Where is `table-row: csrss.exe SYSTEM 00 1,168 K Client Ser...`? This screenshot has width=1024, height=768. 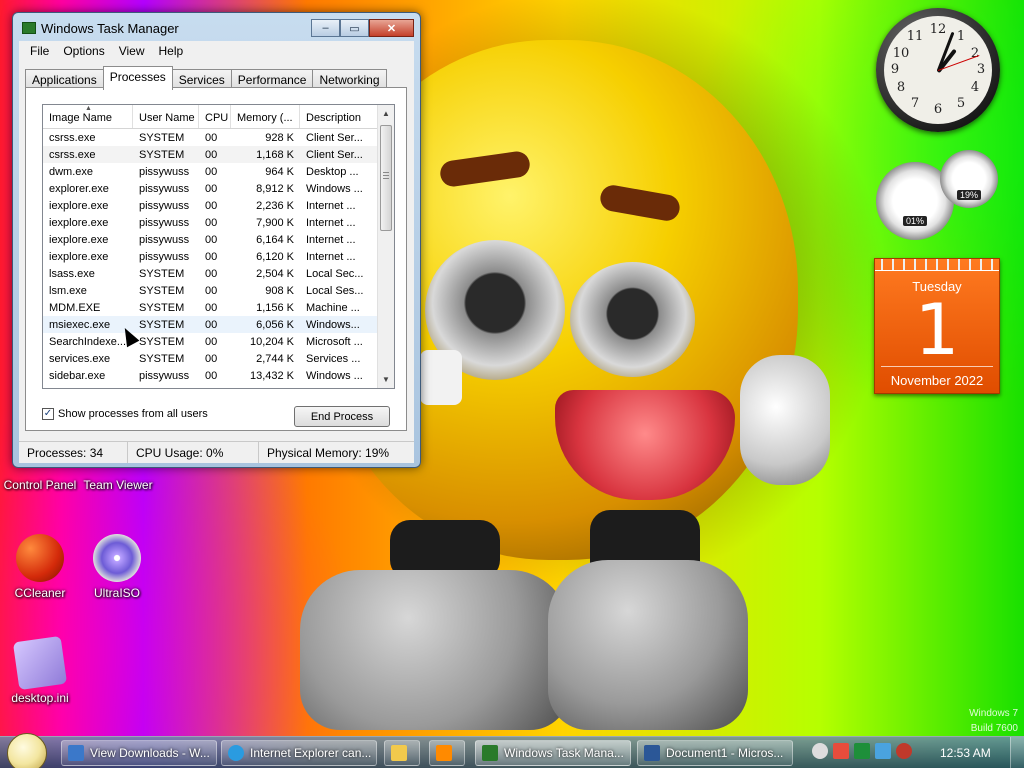
table-row: csrss.exe SYSTEM 00 1,168 K Client Ser... is located at coordinates (218, 154).